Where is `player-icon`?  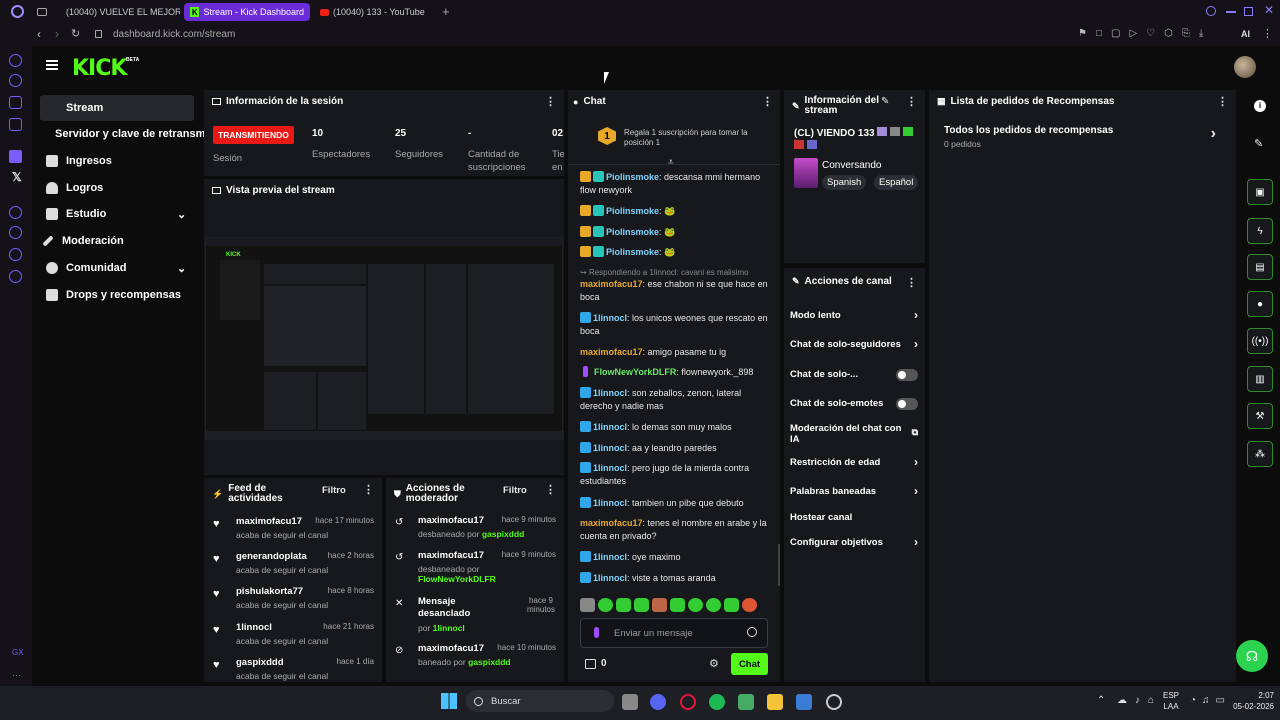
player-icon is located at coordinates (15, 80).